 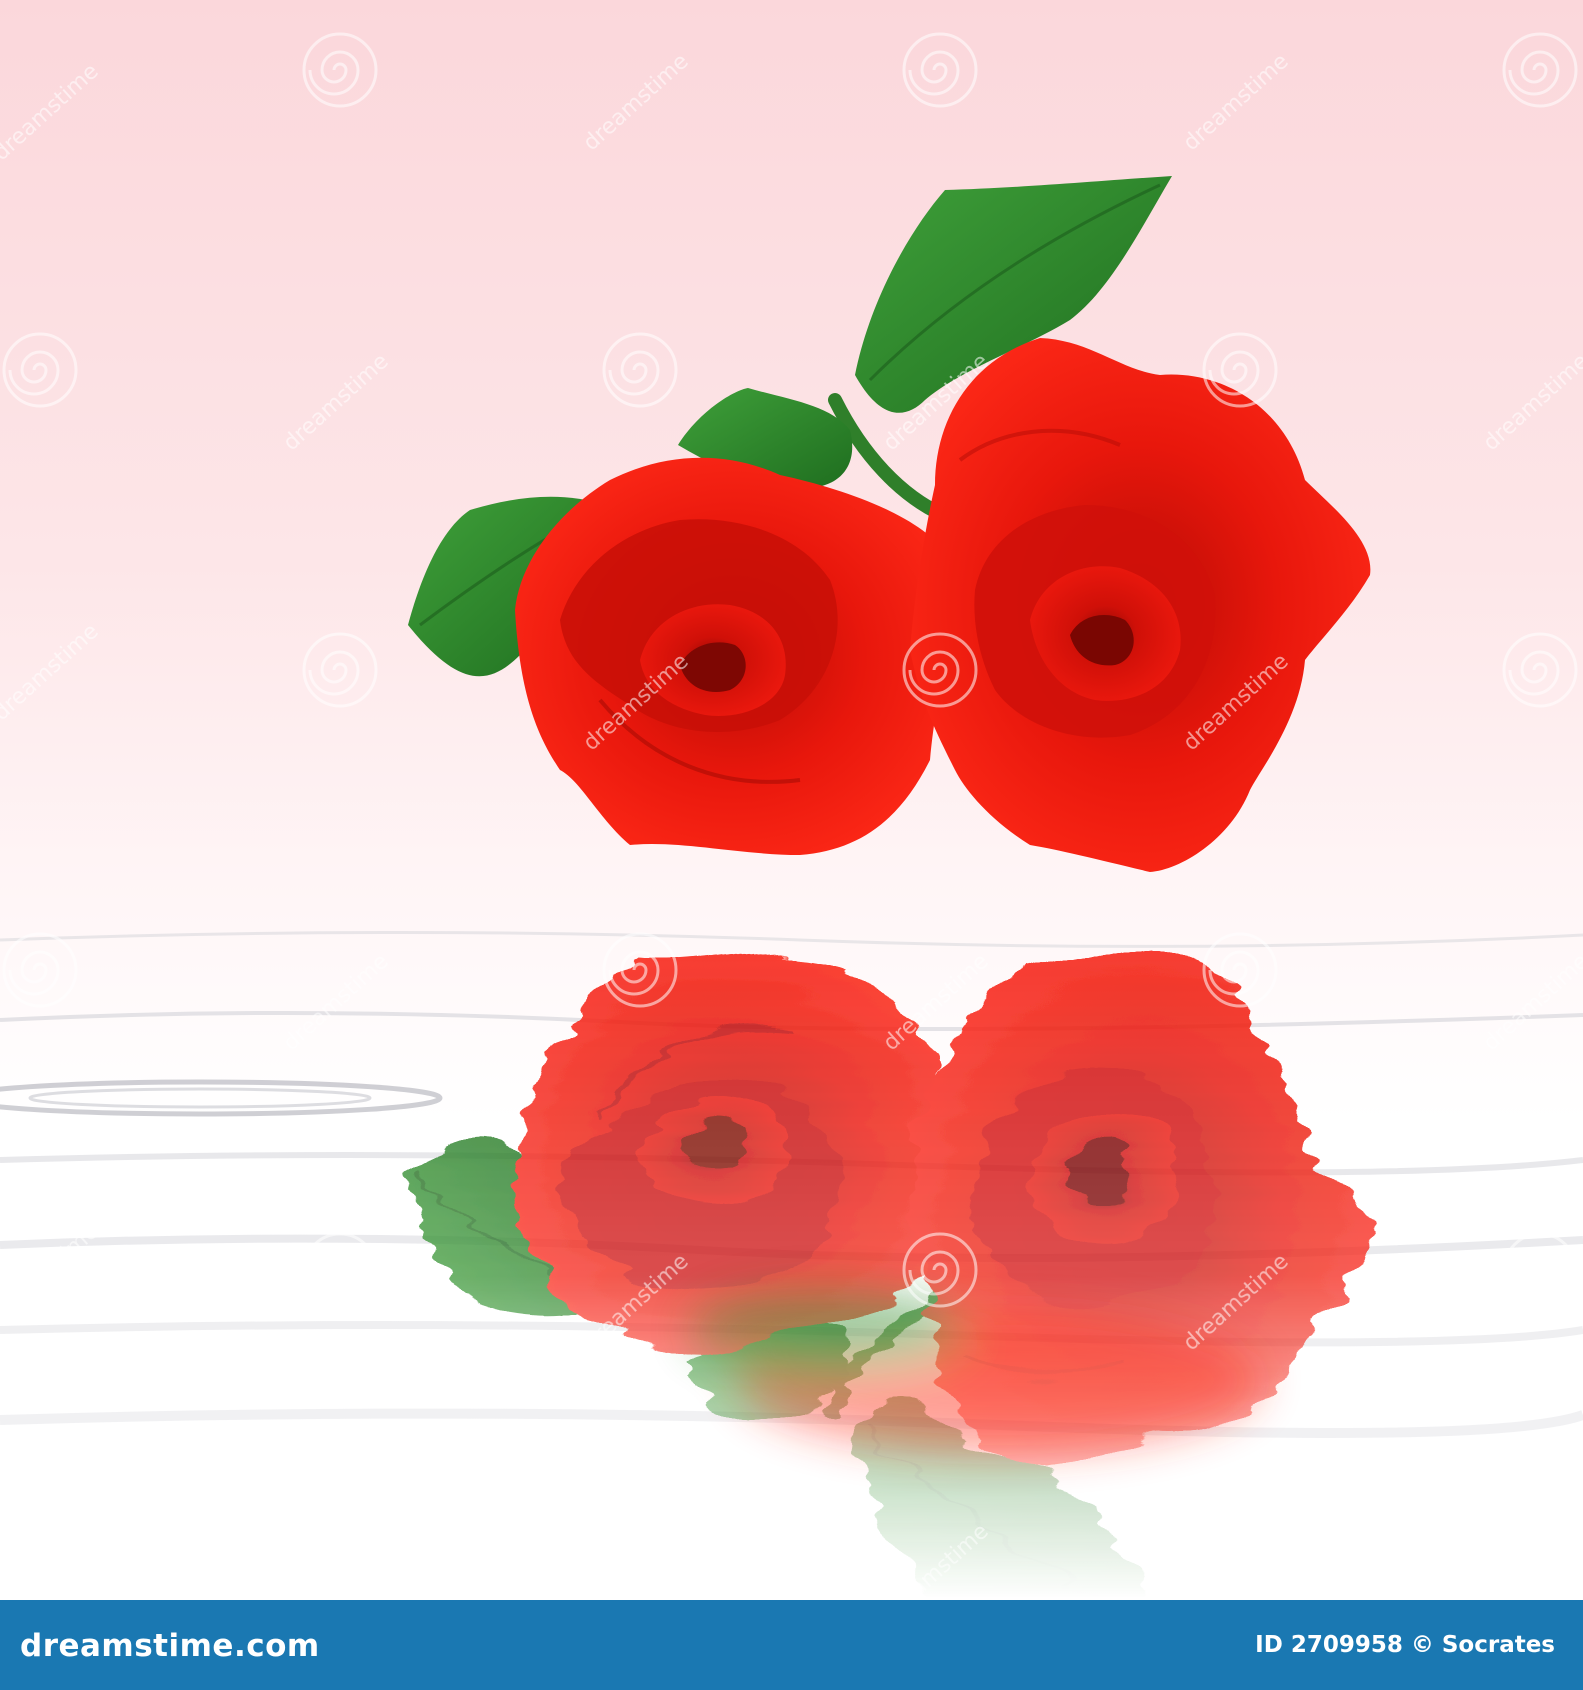 I want to click on image-credit: ID 2709958 © Socrates, so click(x=1405, y=1645).